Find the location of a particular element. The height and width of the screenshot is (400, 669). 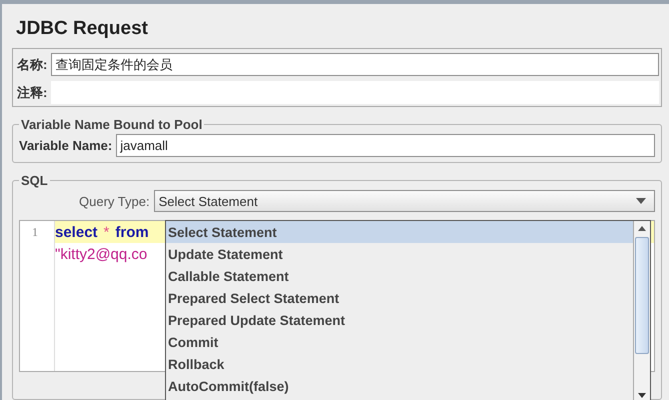

variable-name-input-field: javamall is located at coordinates (385, 145).